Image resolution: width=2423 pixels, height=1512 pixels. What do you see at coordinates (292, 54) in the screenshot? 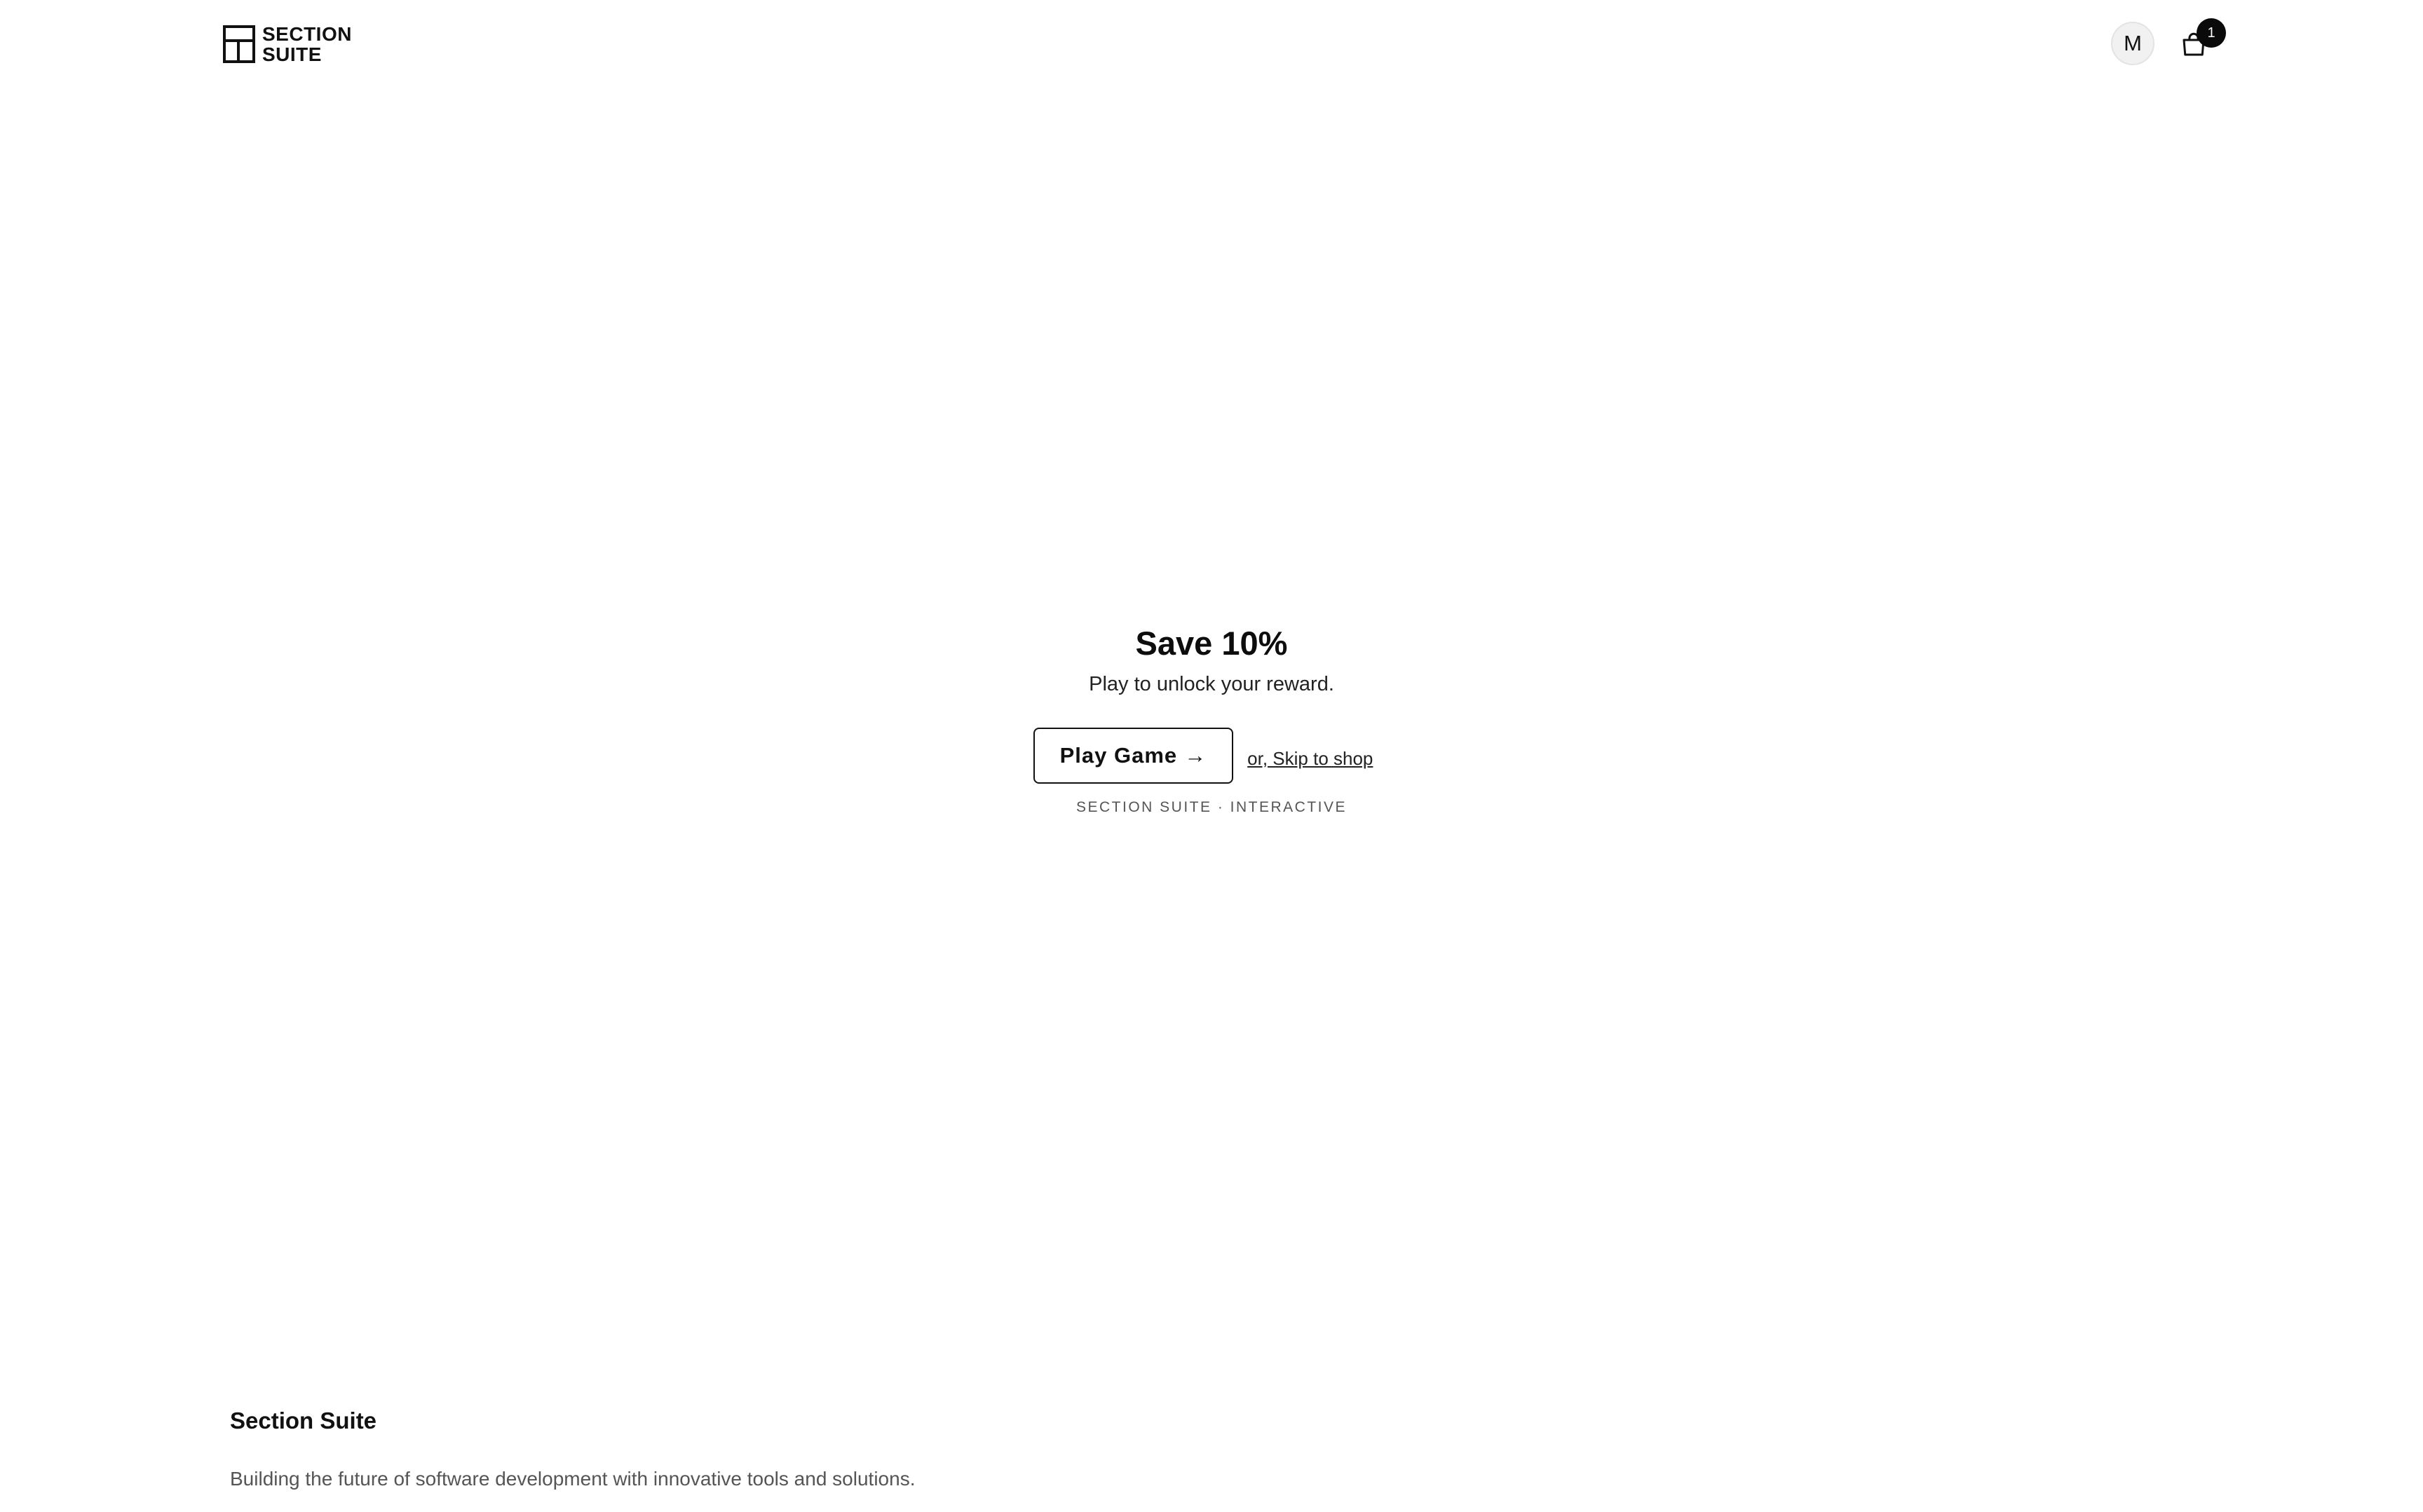
I see `brand-name-line2: SUITE` at bounding box center [292, 54].